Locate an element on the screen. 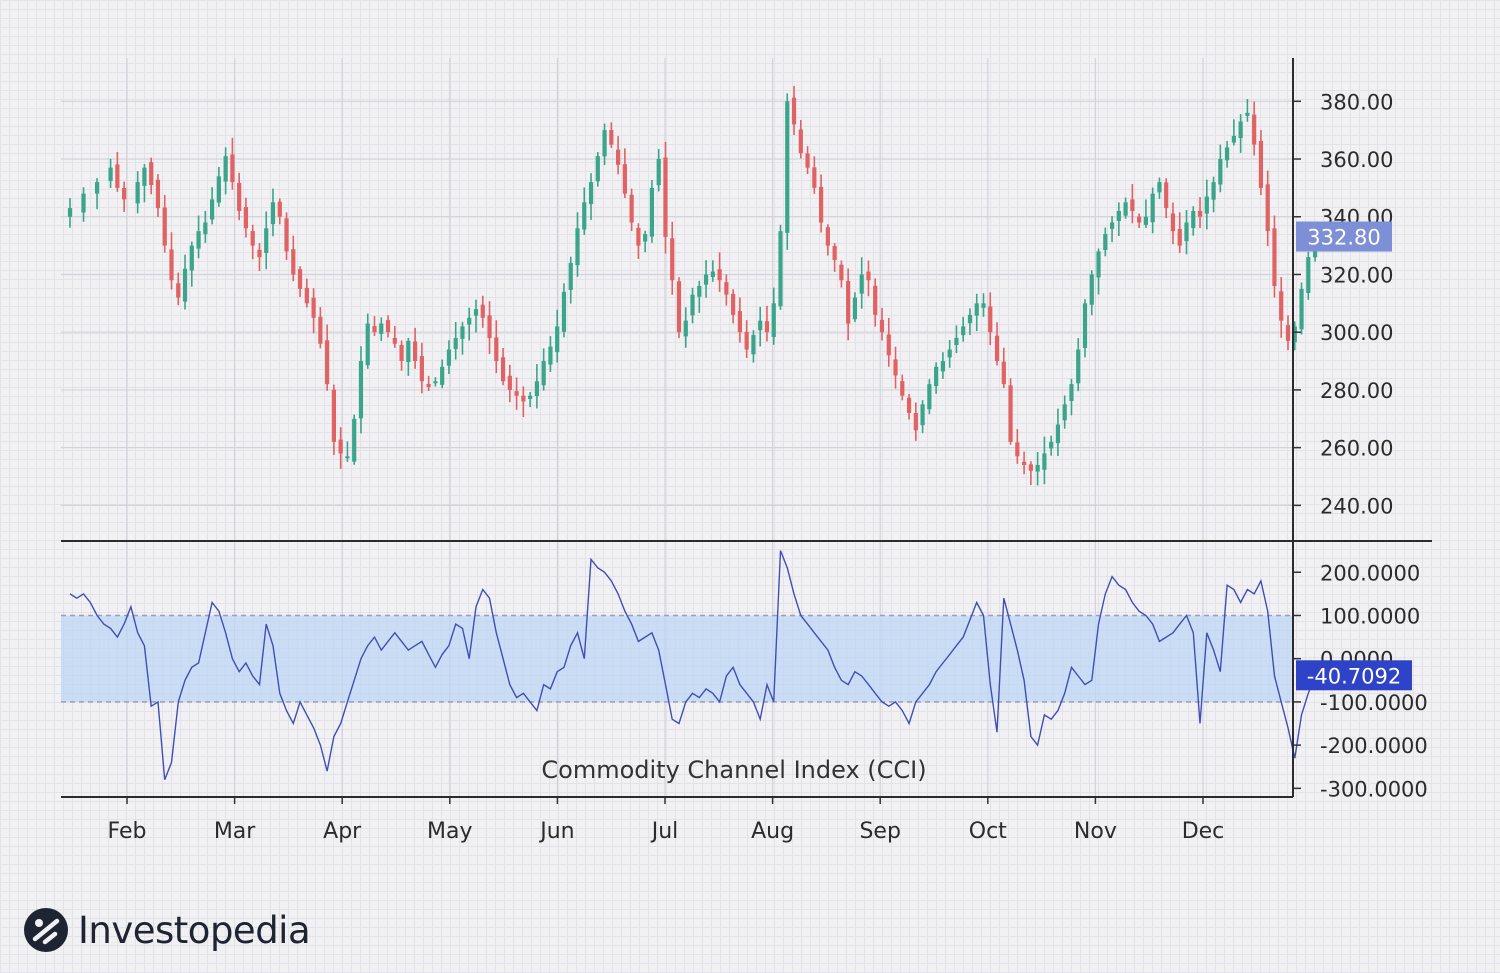 This screenshot has width=1500, height=973. price-tick-label: 320.00 is located at coordinates (1356, 275).